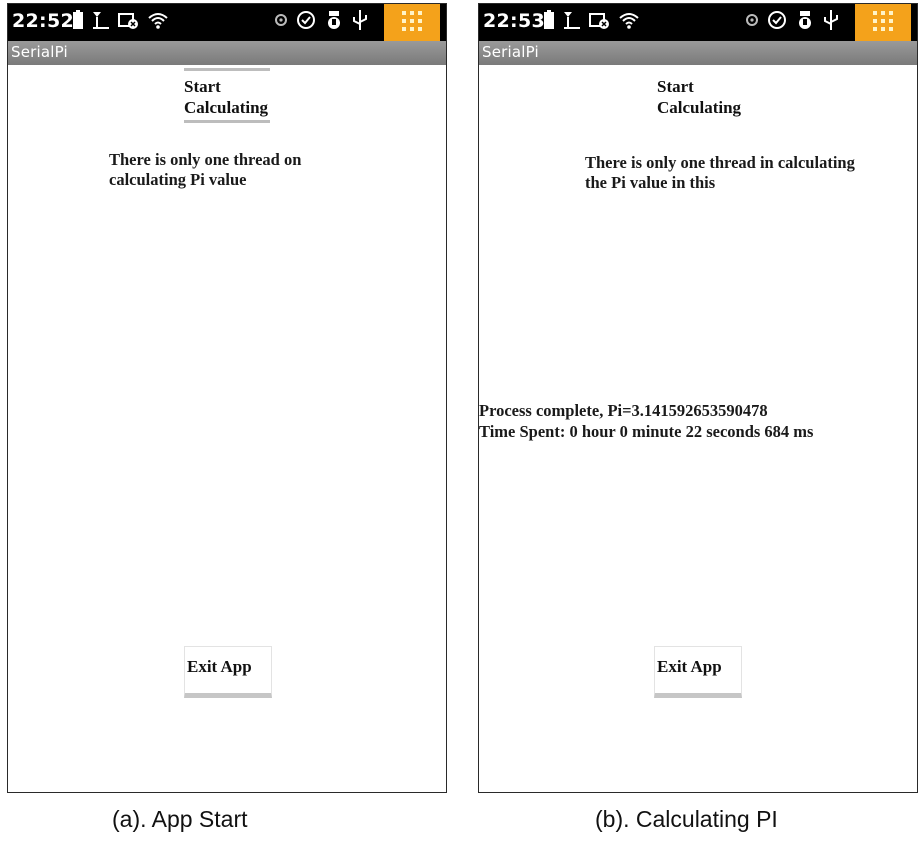  I want to click on button-top-edge, so click(227, 69).